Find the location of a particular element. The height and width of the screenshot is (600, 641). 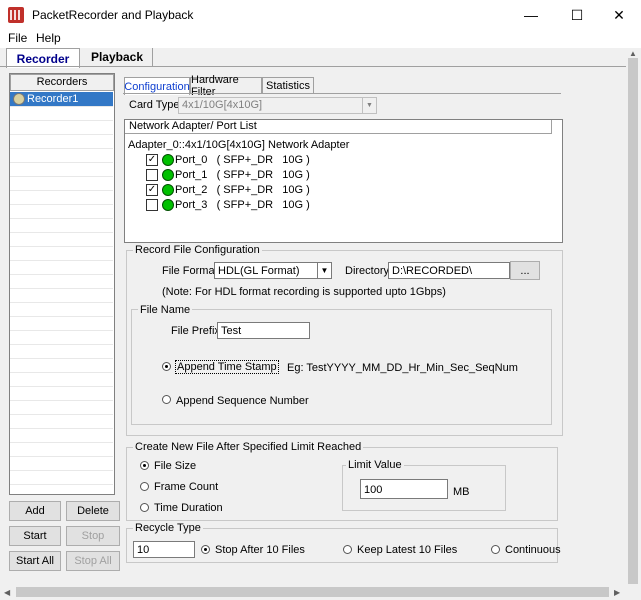

card-type-label: Card Type is located at coordinates (154, 105).